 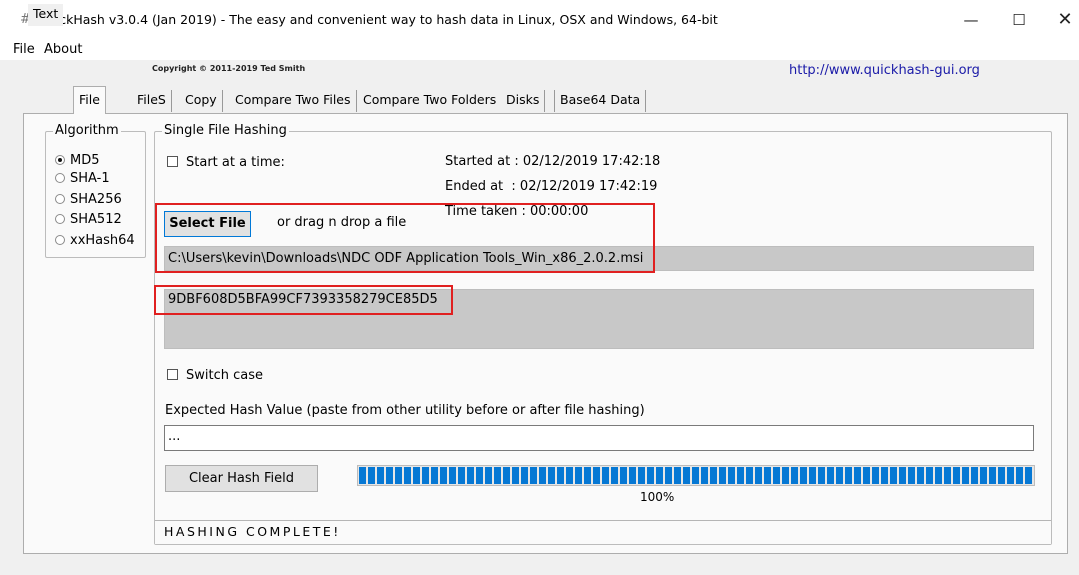 What do you see at coordinates (971, 20) in the screenshot?
I see `minimize-button: —` at bounding box center [971, 20].